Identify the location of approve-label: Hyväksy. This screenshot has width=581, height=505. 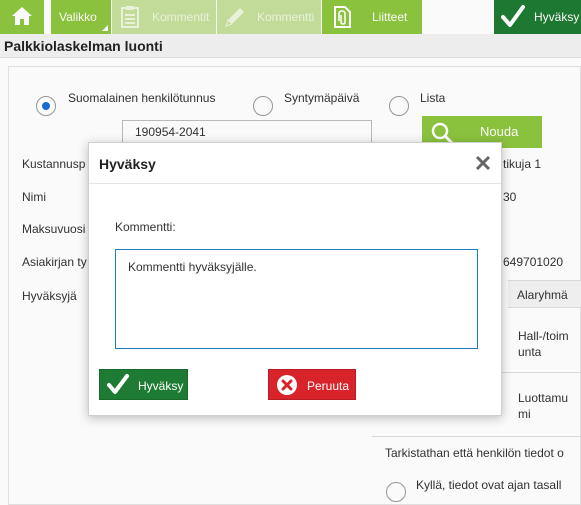
(161, 386).